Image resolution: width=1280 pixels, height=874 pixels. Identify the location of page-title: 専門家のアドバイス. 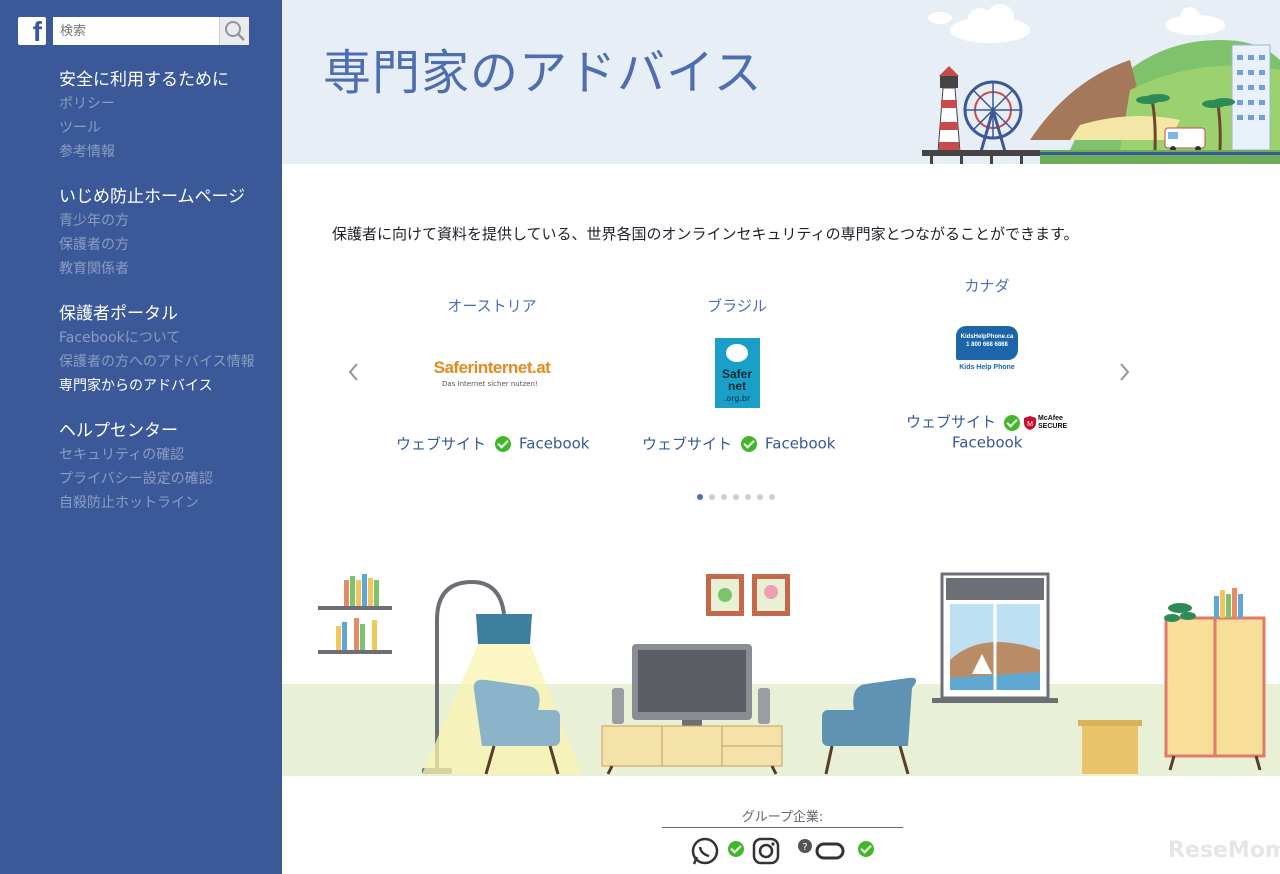
(543, 73).